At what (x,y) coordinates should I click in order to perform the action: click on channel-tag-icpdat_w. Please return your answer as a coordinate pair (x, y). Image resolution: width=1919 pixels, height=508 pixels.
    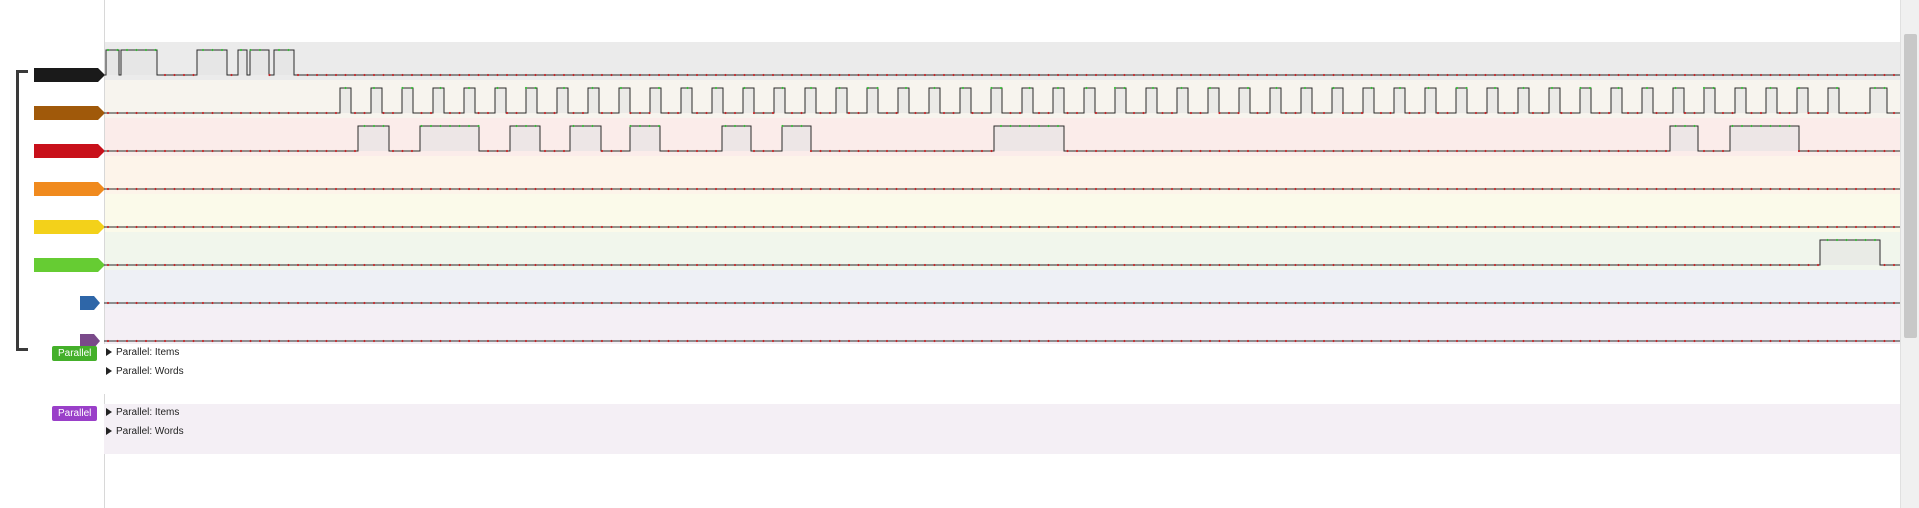
    Looking at the image, I should click on (69, 151).